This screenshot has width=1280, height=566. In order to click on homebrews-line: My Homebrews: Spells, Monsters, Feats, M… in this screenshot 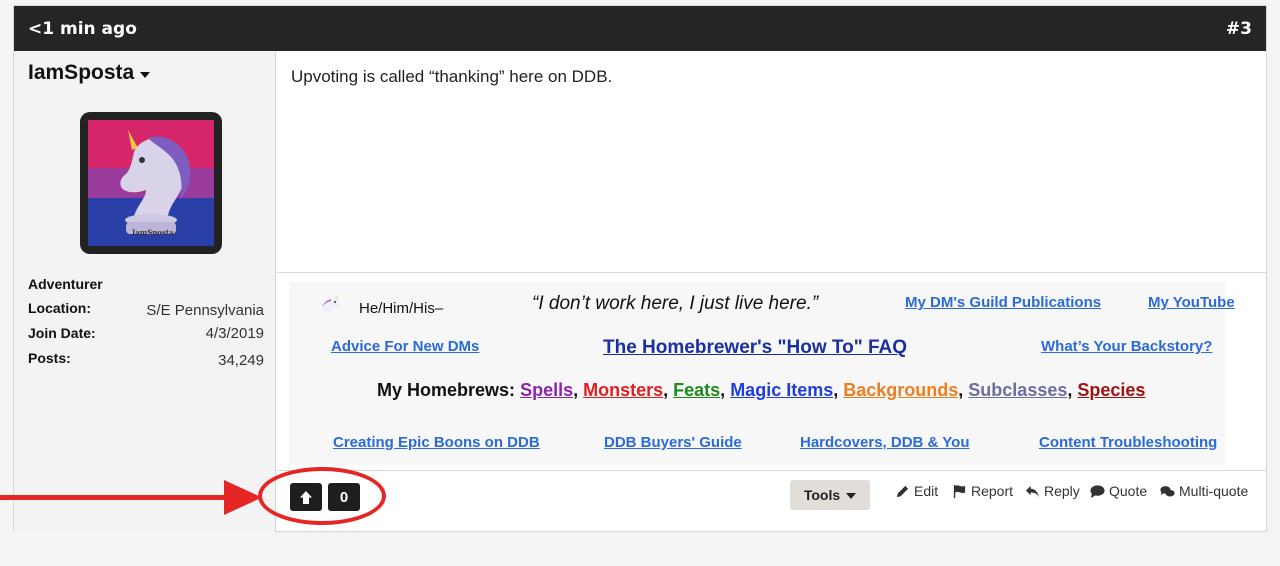, I will do `click(761, 390)`.